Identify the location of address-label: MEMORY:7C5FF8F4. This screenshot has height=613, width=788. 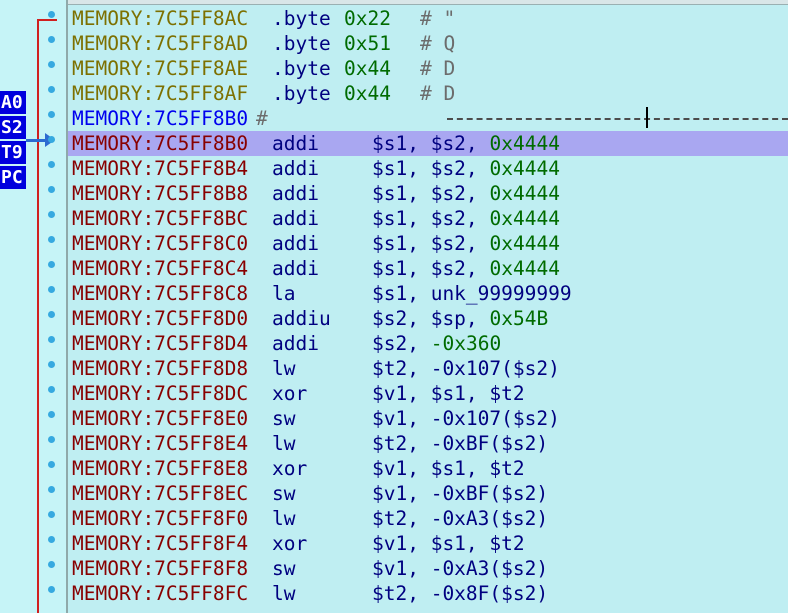
(160, 543).